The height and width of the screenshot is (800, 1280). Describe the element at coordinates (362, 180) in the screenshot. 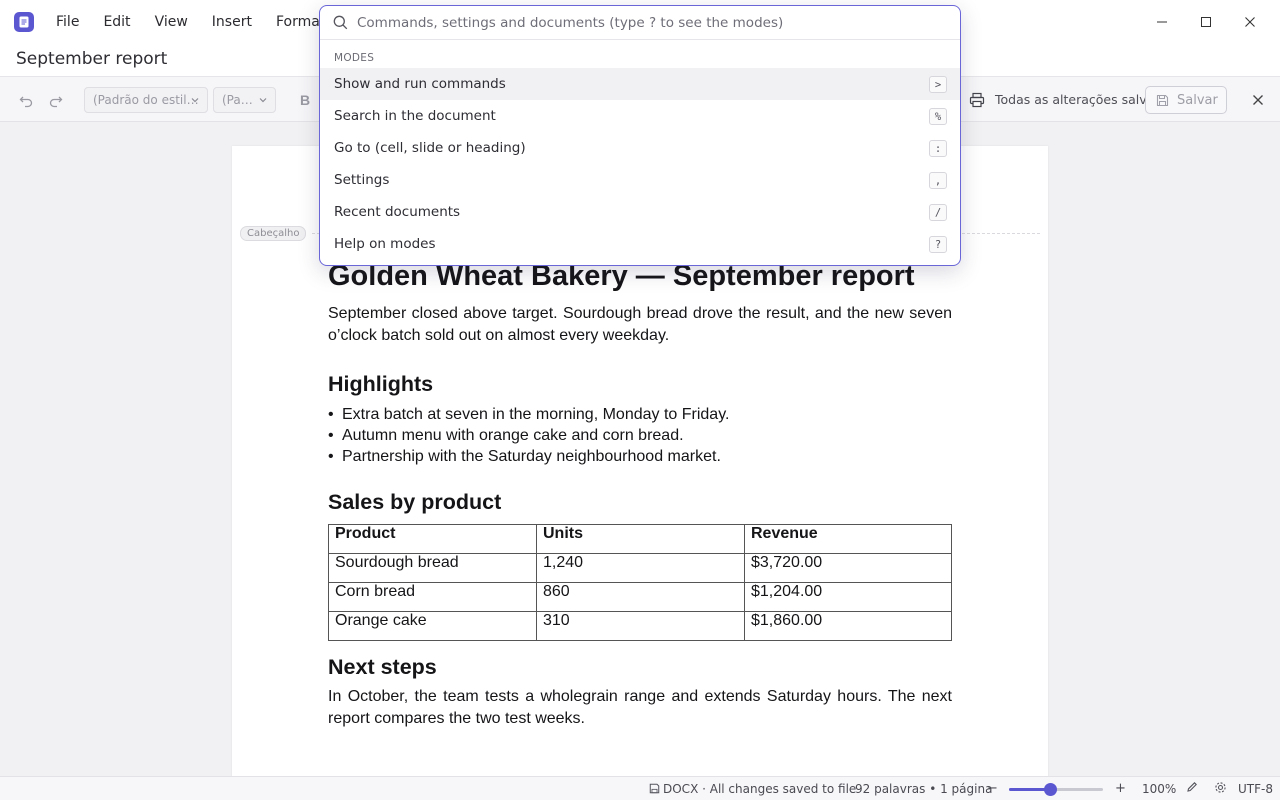

I see `palette-item-label: Settings` at that location.